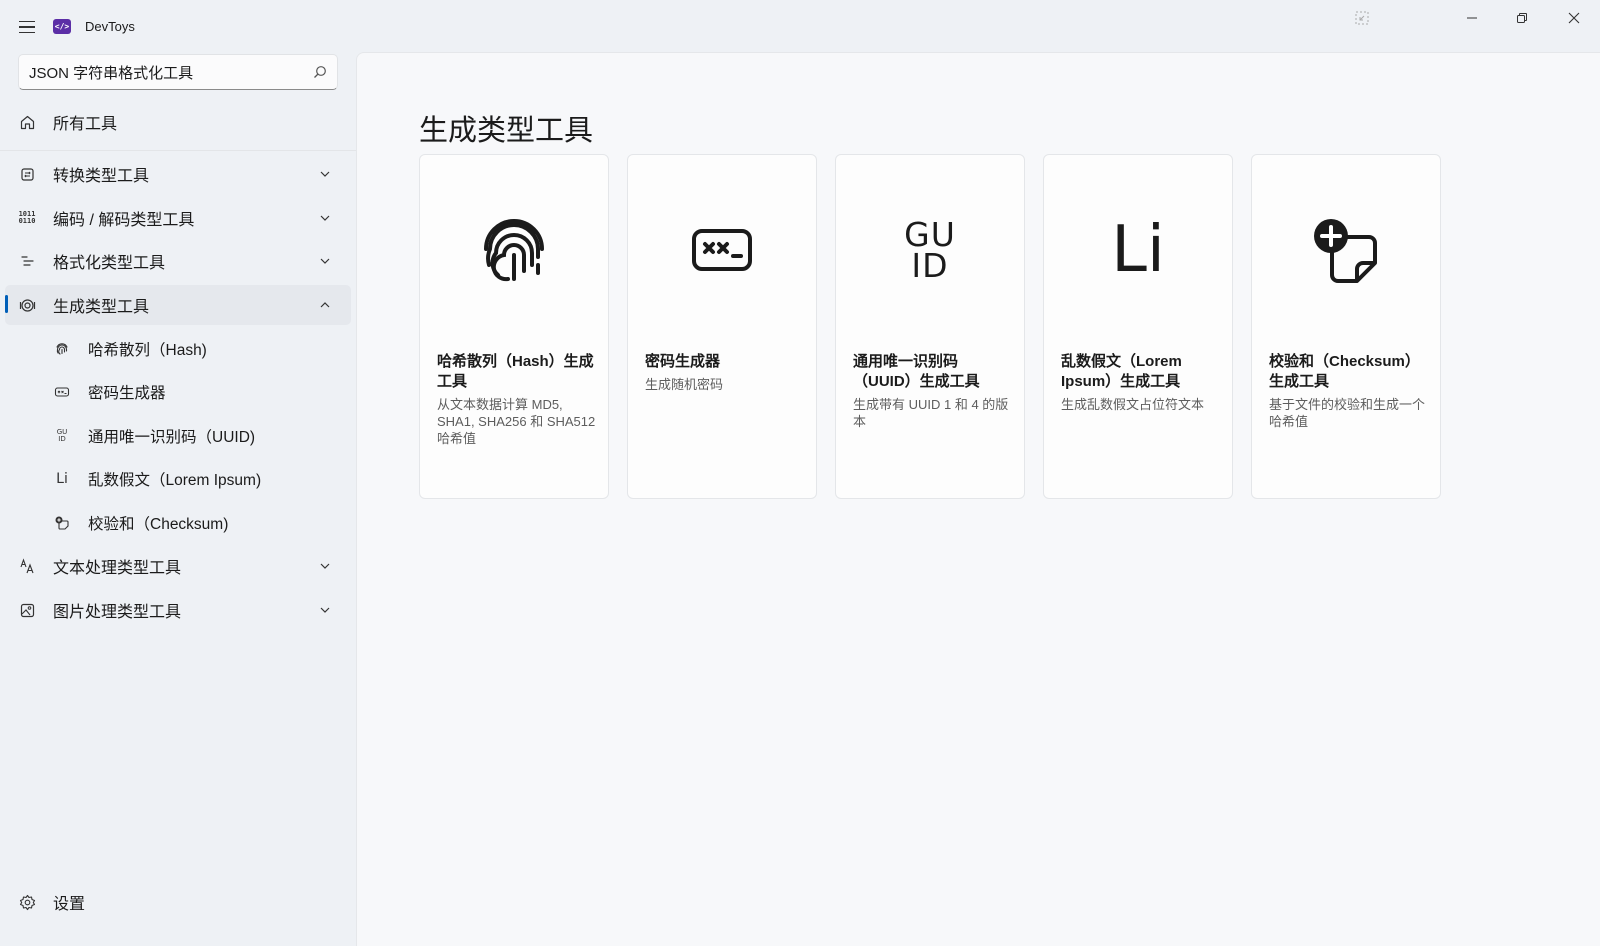  I want to click on nav-label: 图片处理类型工具, so click(117, 612).